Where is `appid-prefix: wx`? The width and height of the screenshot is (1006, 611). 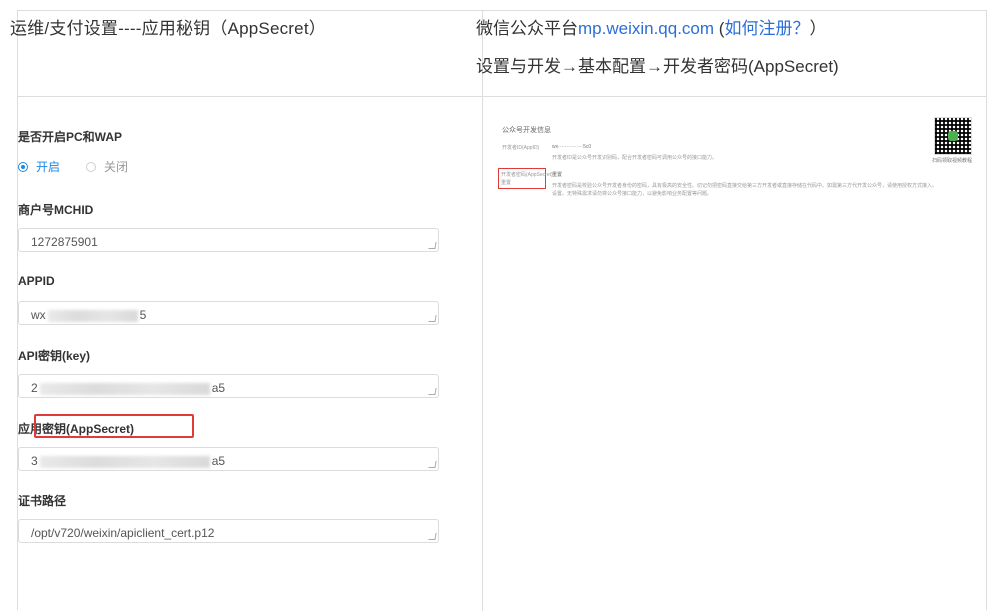 appid-prefix: wx is located at coordinates (38, 315).